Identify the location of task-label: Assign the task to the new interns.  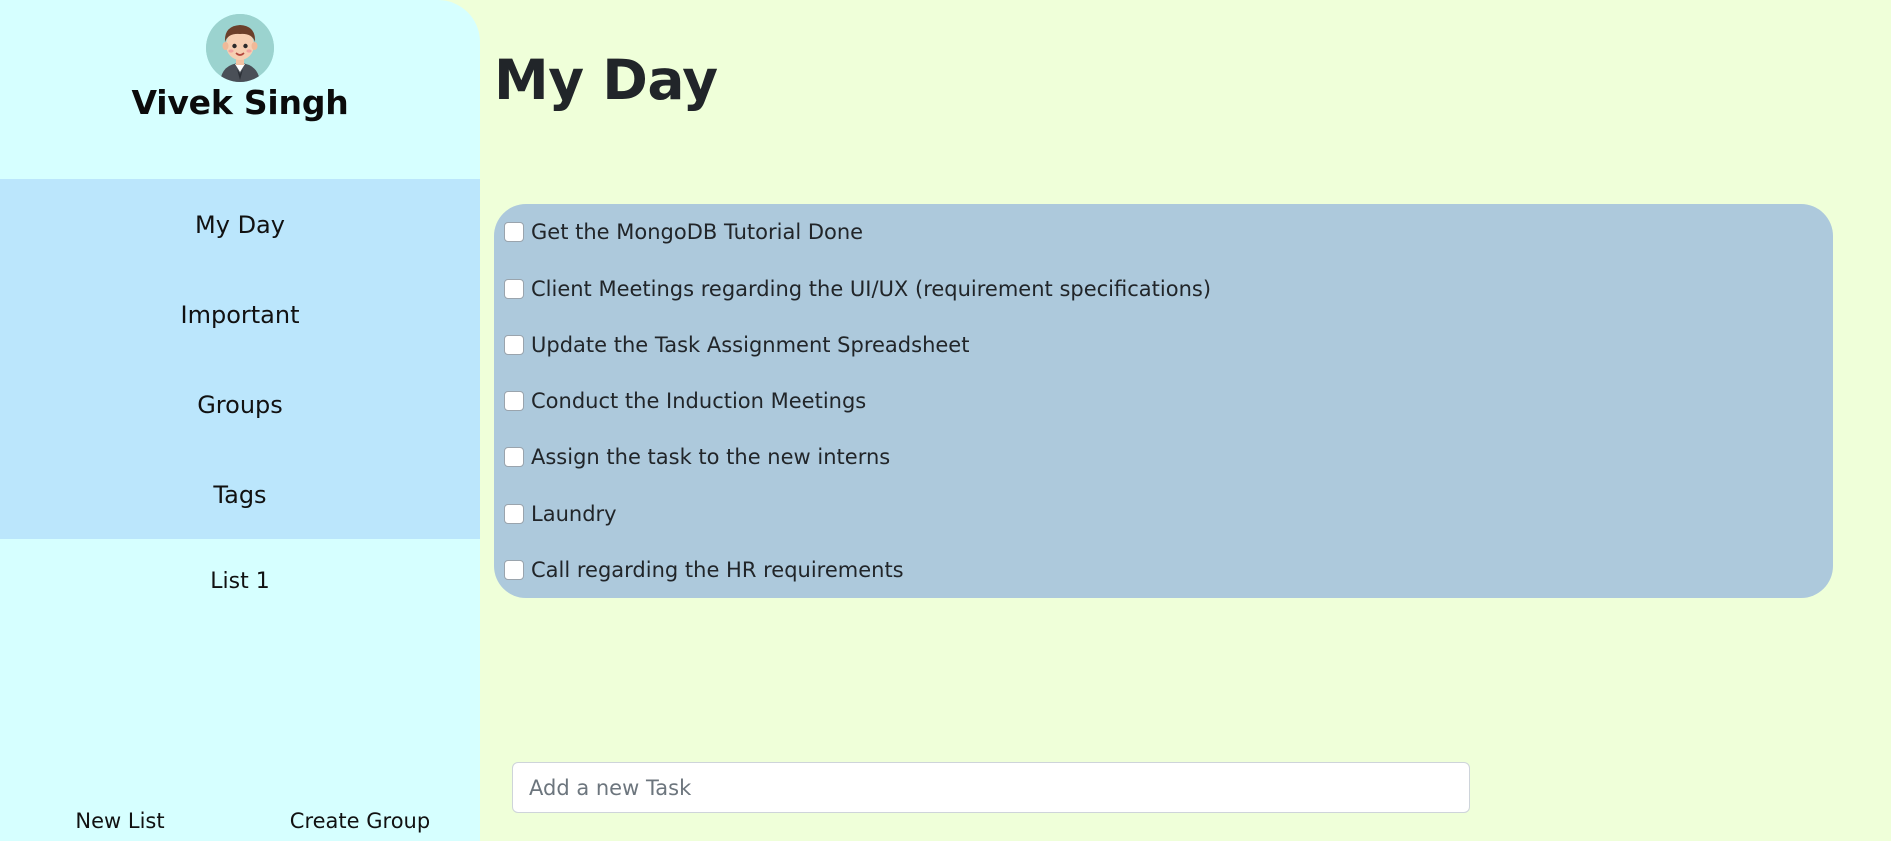
(711, 457).